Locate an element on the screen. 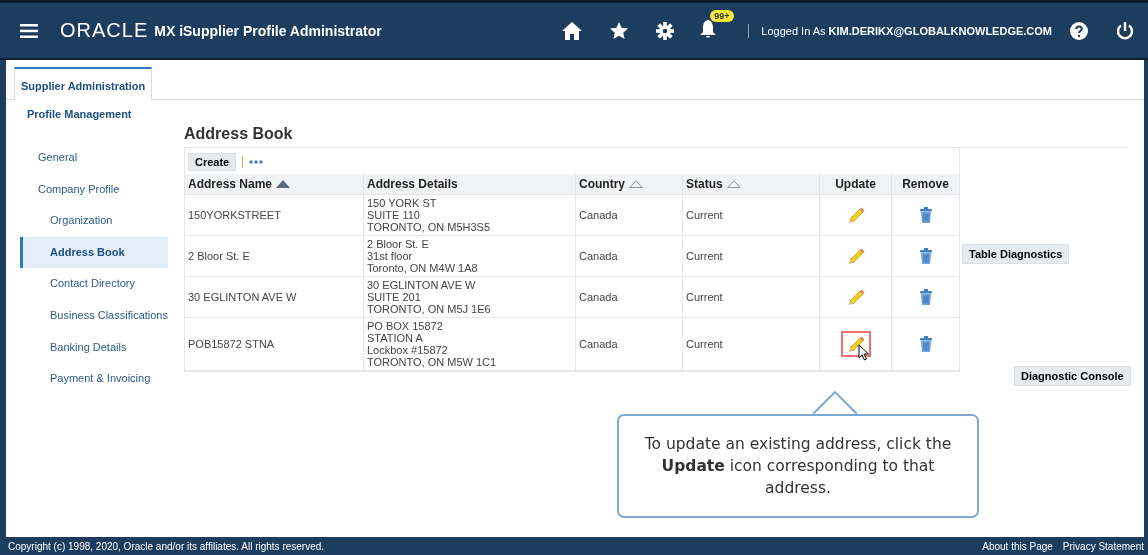  settings-icon is located at coordinates (665, 30).